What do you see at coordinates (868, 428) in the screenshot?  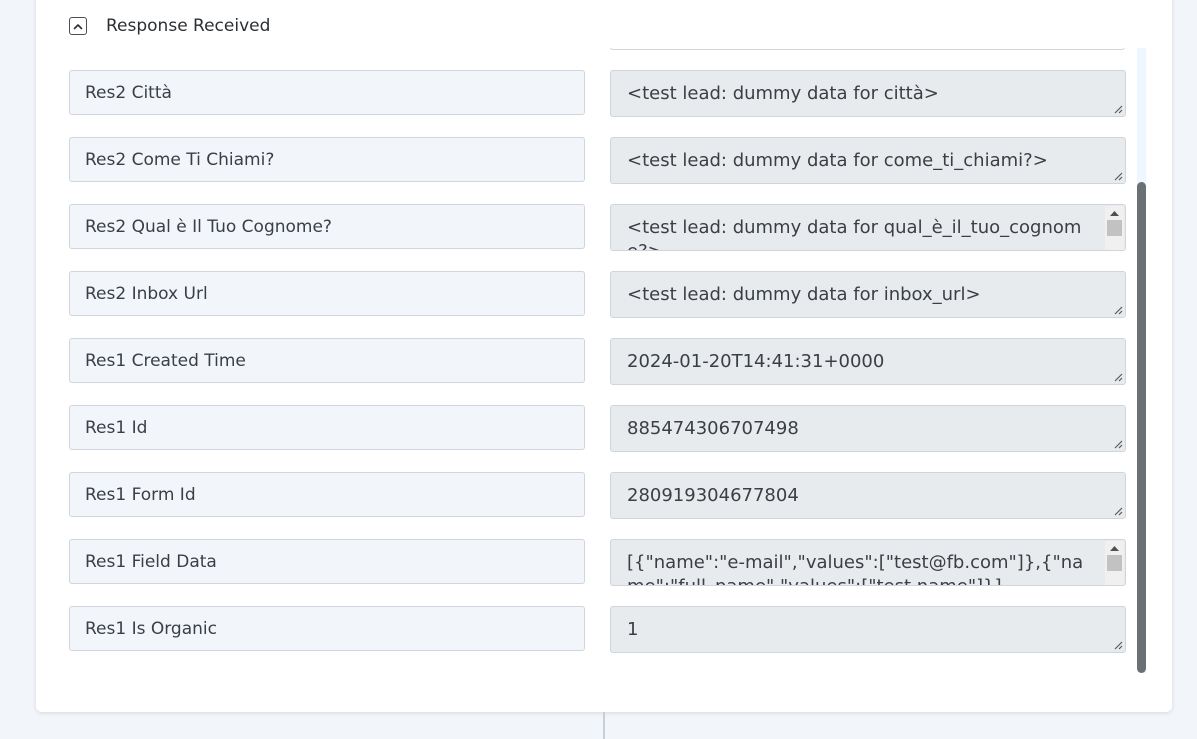 I see `field-value: 885474306707498` at bounding box center [868, 428].